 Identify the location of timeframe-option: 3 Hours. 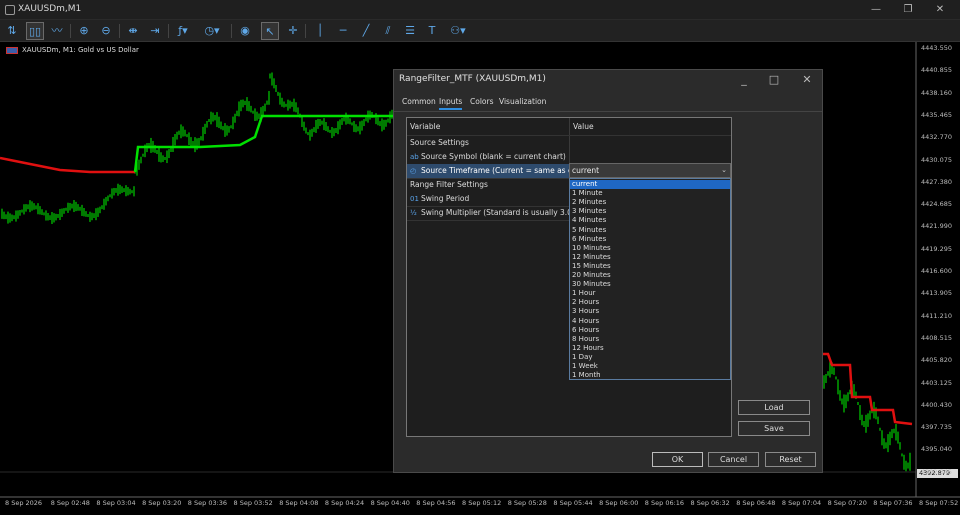
(650, 311).